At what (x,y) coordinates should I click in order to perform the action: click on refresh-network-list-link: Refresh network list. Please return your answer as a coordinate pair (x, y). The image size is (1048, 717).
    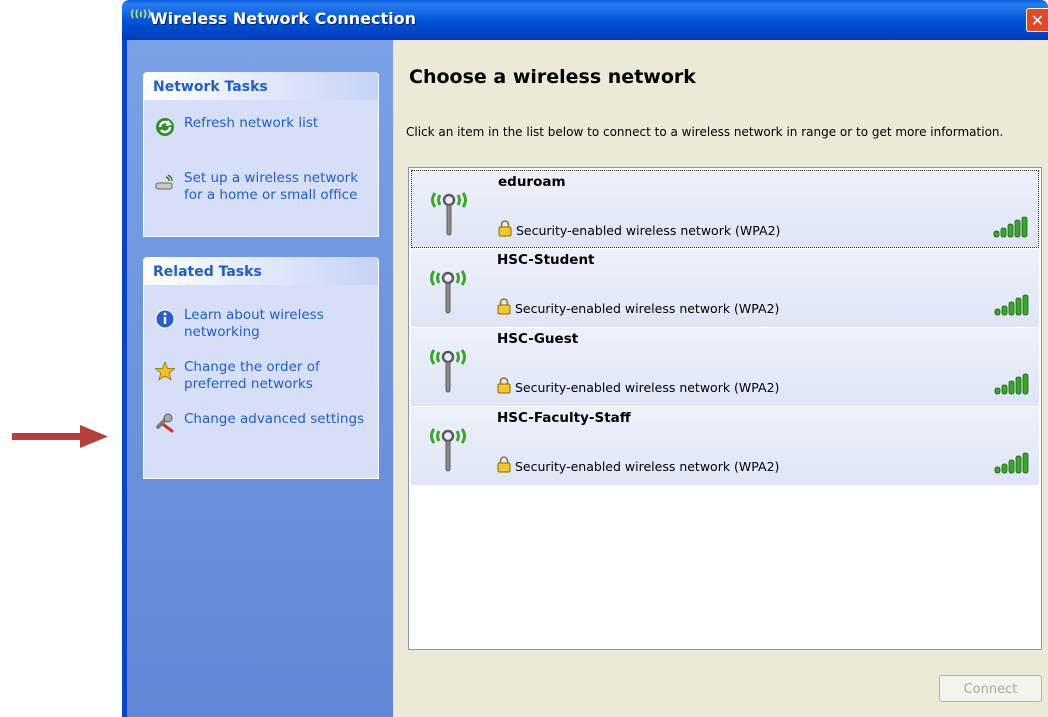
    Looking at the image, I should click on (261, 125).